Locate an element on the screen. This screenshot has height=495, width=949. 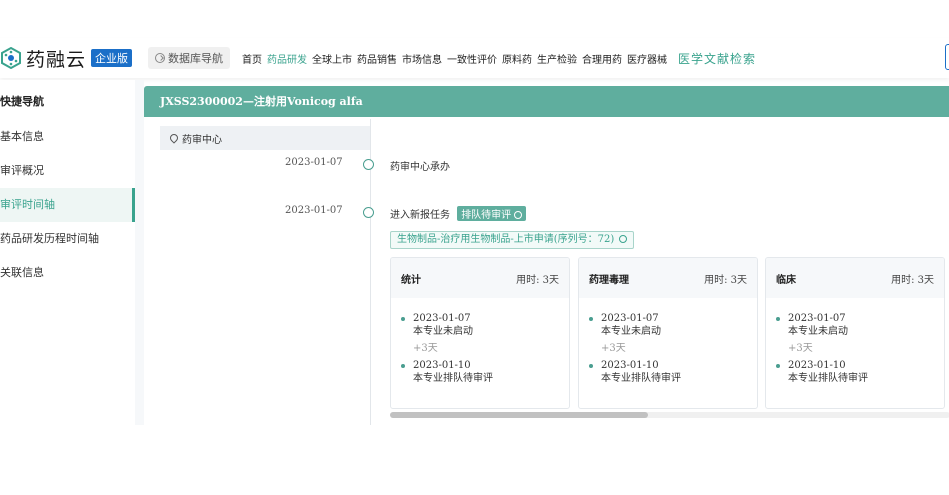
horizontal-scrollbar is located at coordinates (669, 415).